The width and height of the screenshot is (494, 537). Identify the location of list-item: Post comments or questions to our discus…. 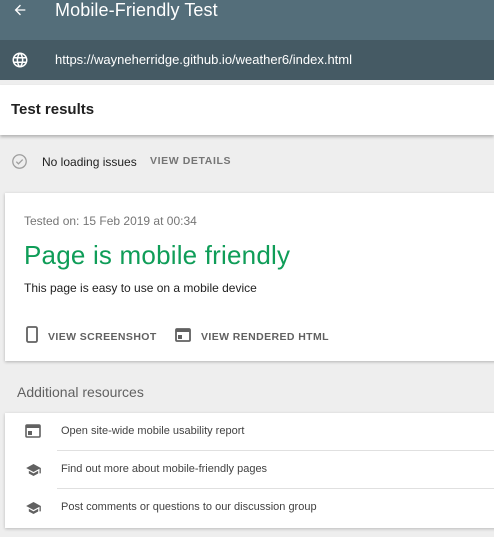
(249, 508).